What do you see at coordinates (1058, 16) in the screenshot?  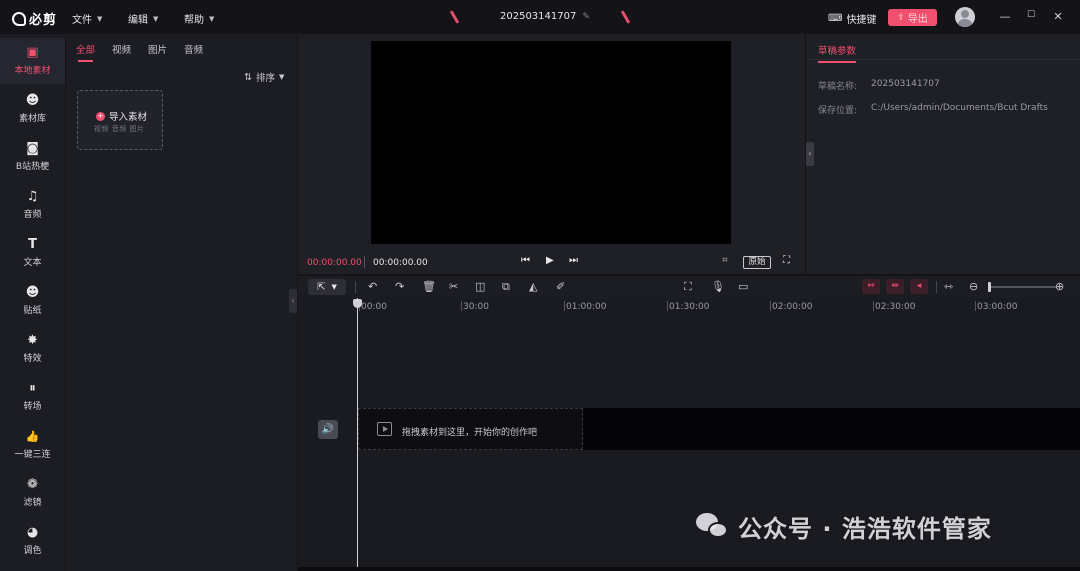 I see `close-button: ✕` at bounding box center [1058, 16].